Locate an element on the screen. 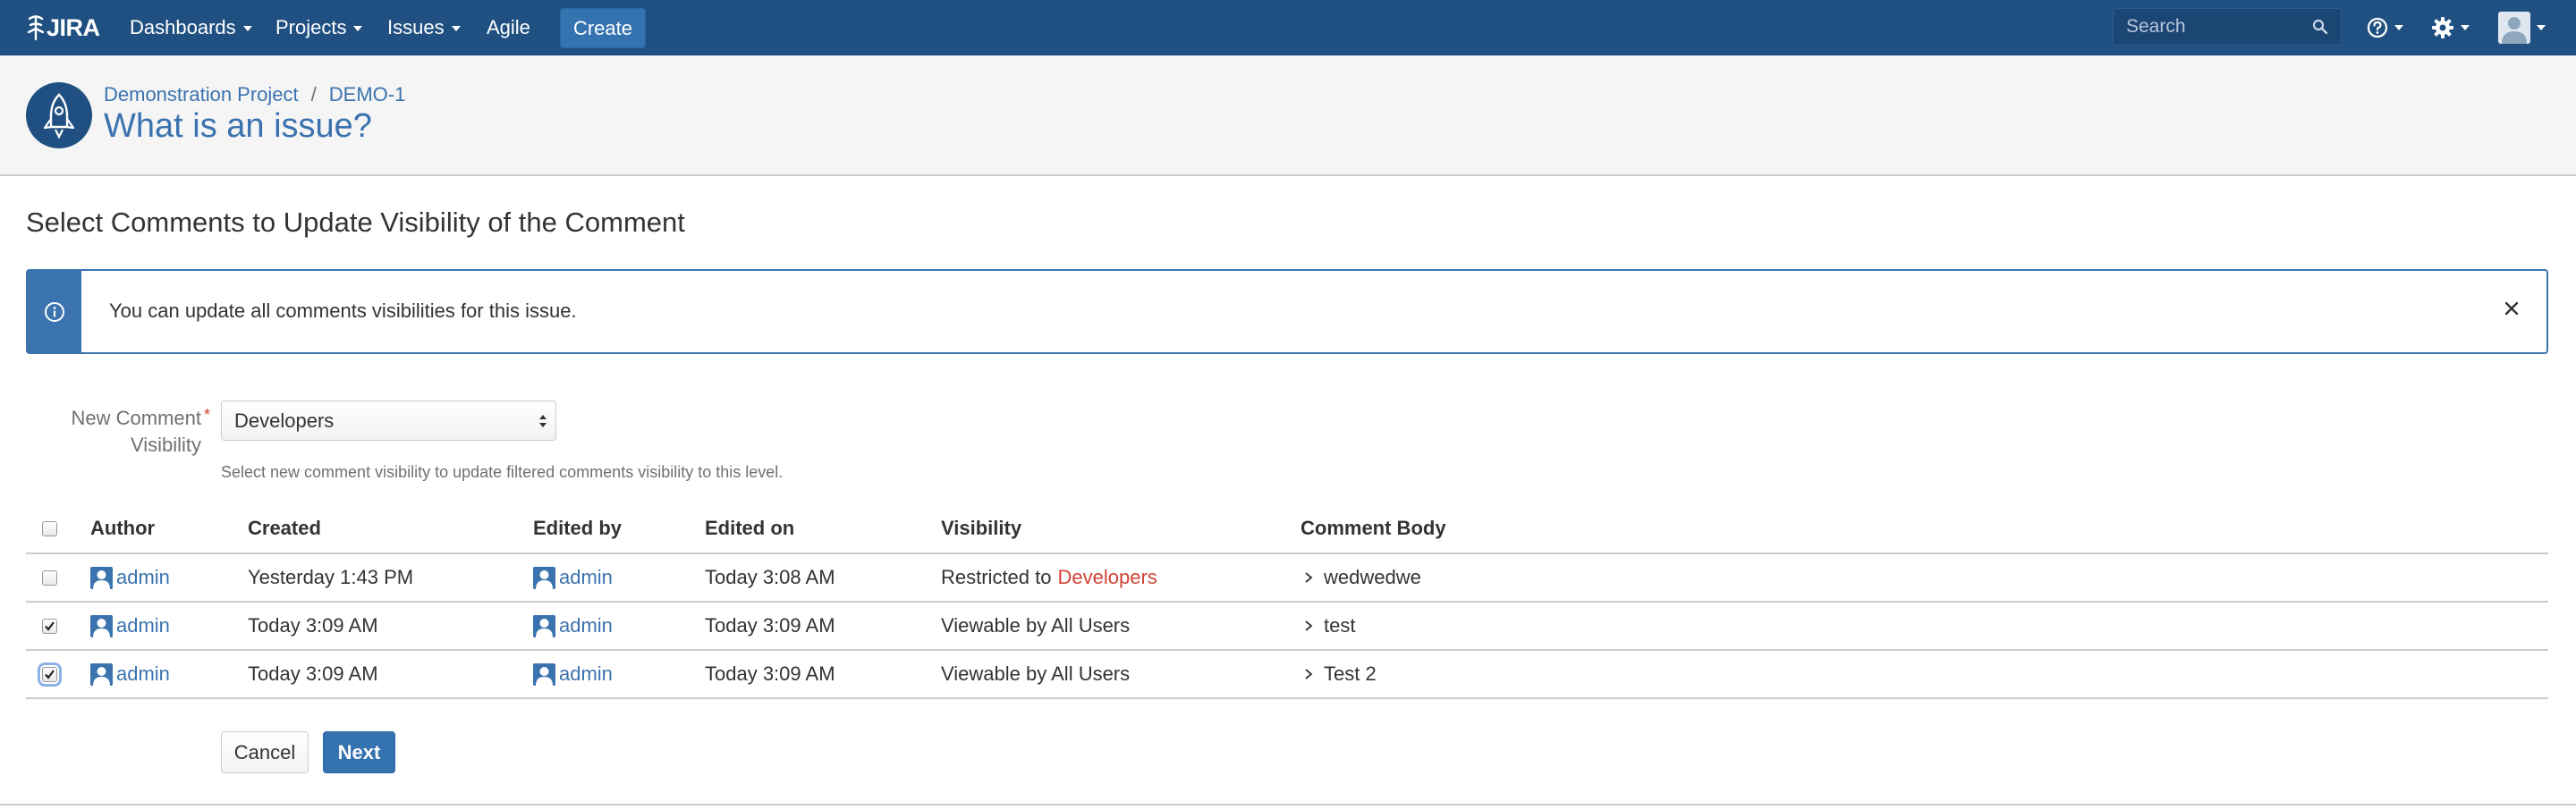 This screenshot has height=810, width=2576. cancel-button: Cancel is located at coordinates (265, 752).